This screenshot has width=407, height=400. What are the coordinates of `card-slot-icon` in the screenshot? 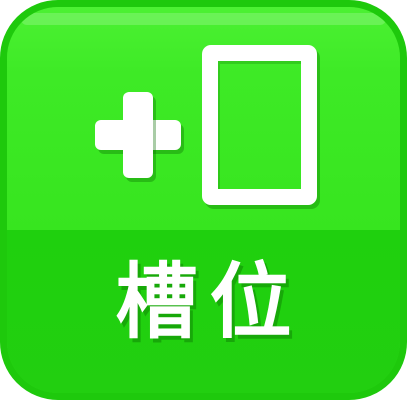 It's located at (259, 125).